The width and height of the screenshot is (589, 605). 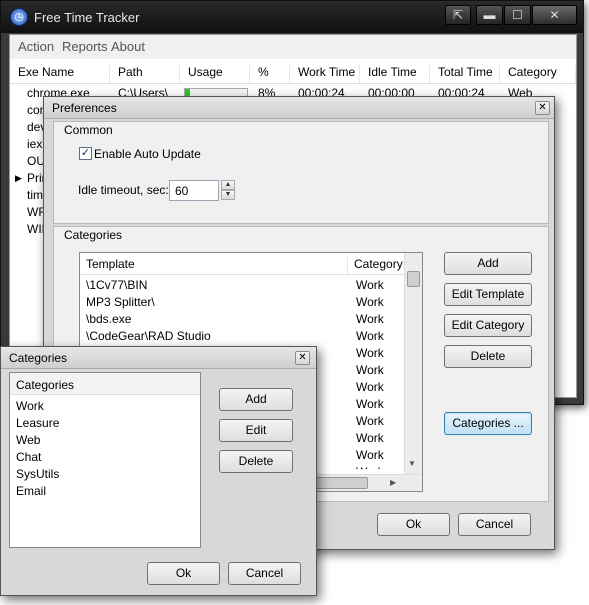 I want to click on idle-timeout-input: 60, so click(x=194, y=190).